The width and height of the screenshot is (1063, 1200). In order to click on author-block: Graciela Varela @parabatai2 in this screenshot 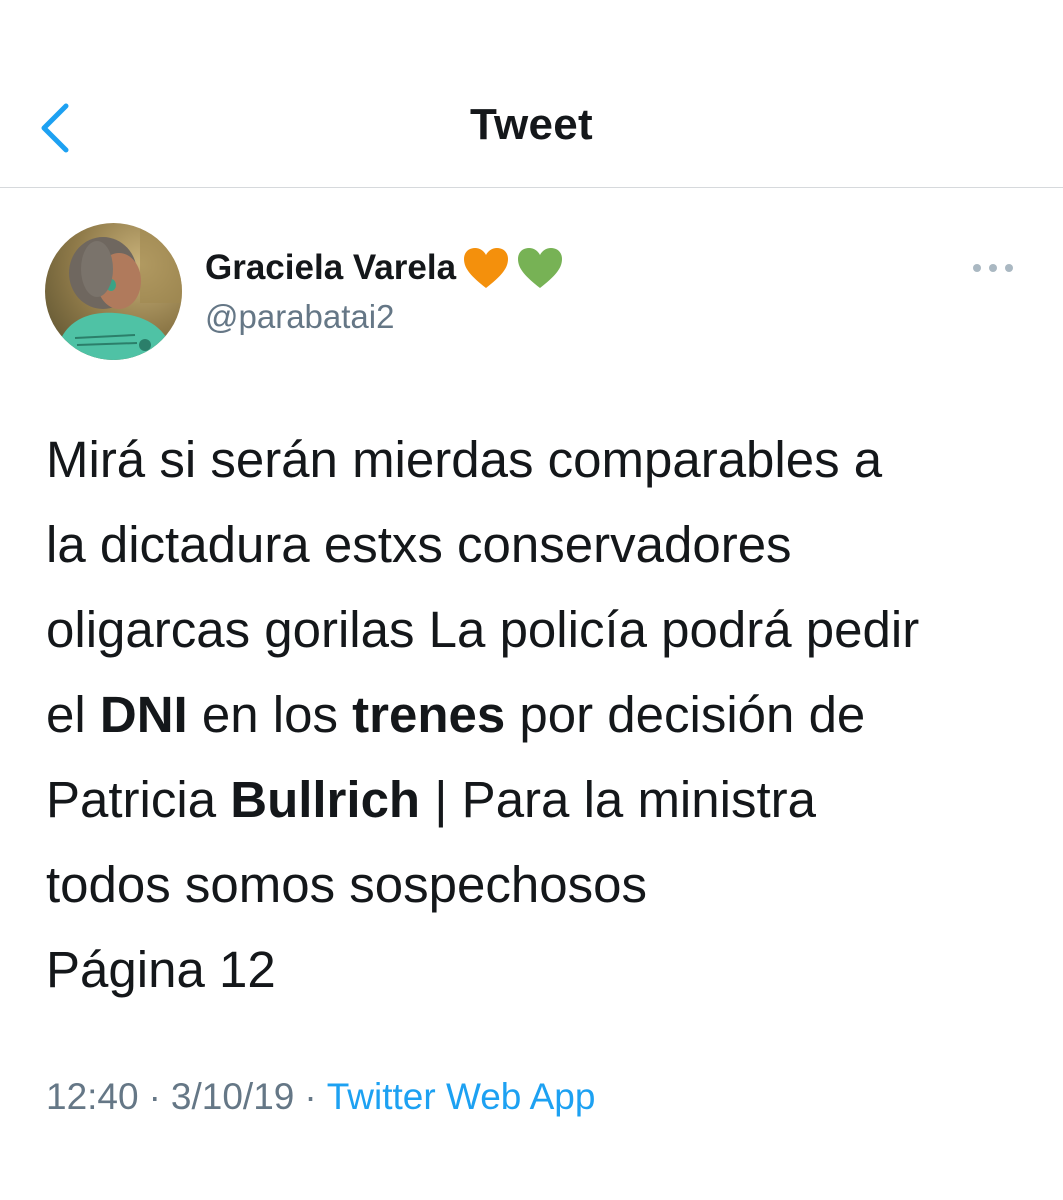, I will do `click(384, 290)`.